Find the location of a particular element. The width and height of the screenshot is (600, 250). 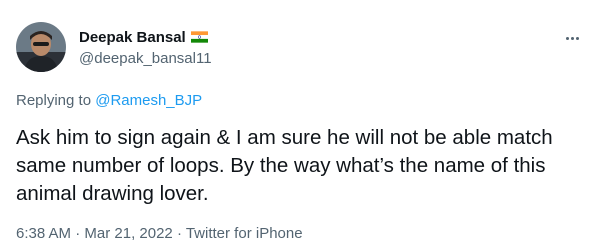

avatar-image is located at coordinates (41, 47).